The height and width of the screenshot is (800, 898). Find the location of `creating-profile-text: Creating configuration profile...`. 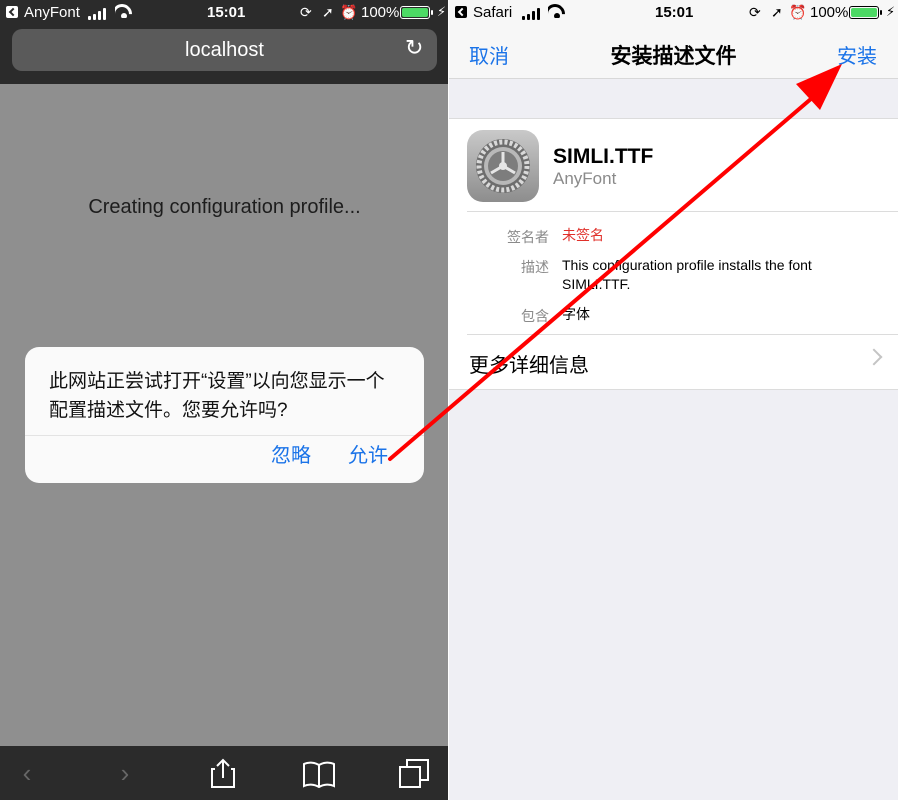

creating-profile-text: Creating configuration profile... is located at coordinates (224, 207).